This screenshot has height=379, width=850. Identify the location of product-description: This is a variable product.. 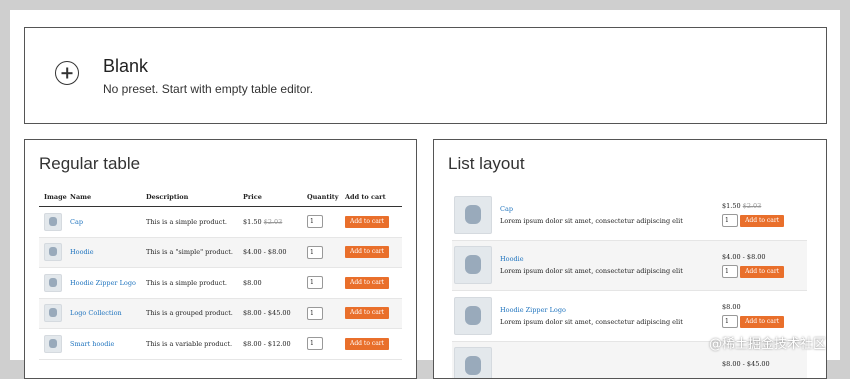
(194, 344).